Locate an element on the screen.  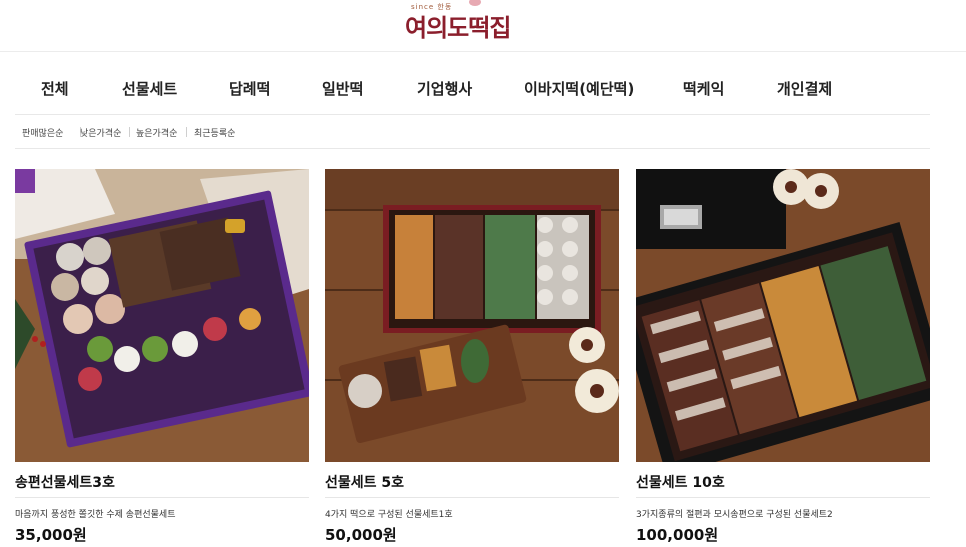
nav-item-rice-cake: 떡케익 is located at coordinates (703, 88).